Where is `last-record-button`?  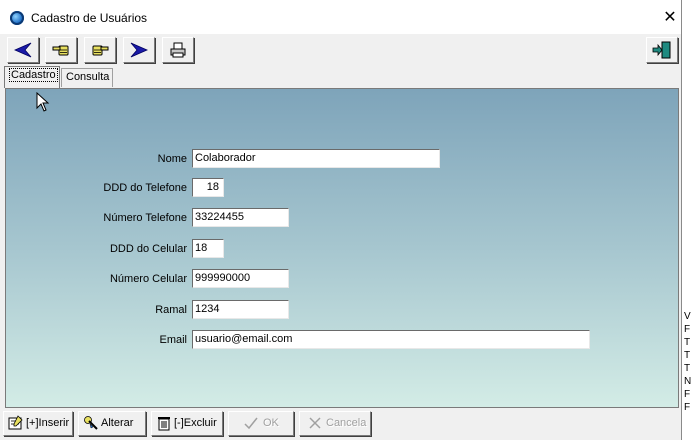
last-record-button is located at coordinates (139, 50).